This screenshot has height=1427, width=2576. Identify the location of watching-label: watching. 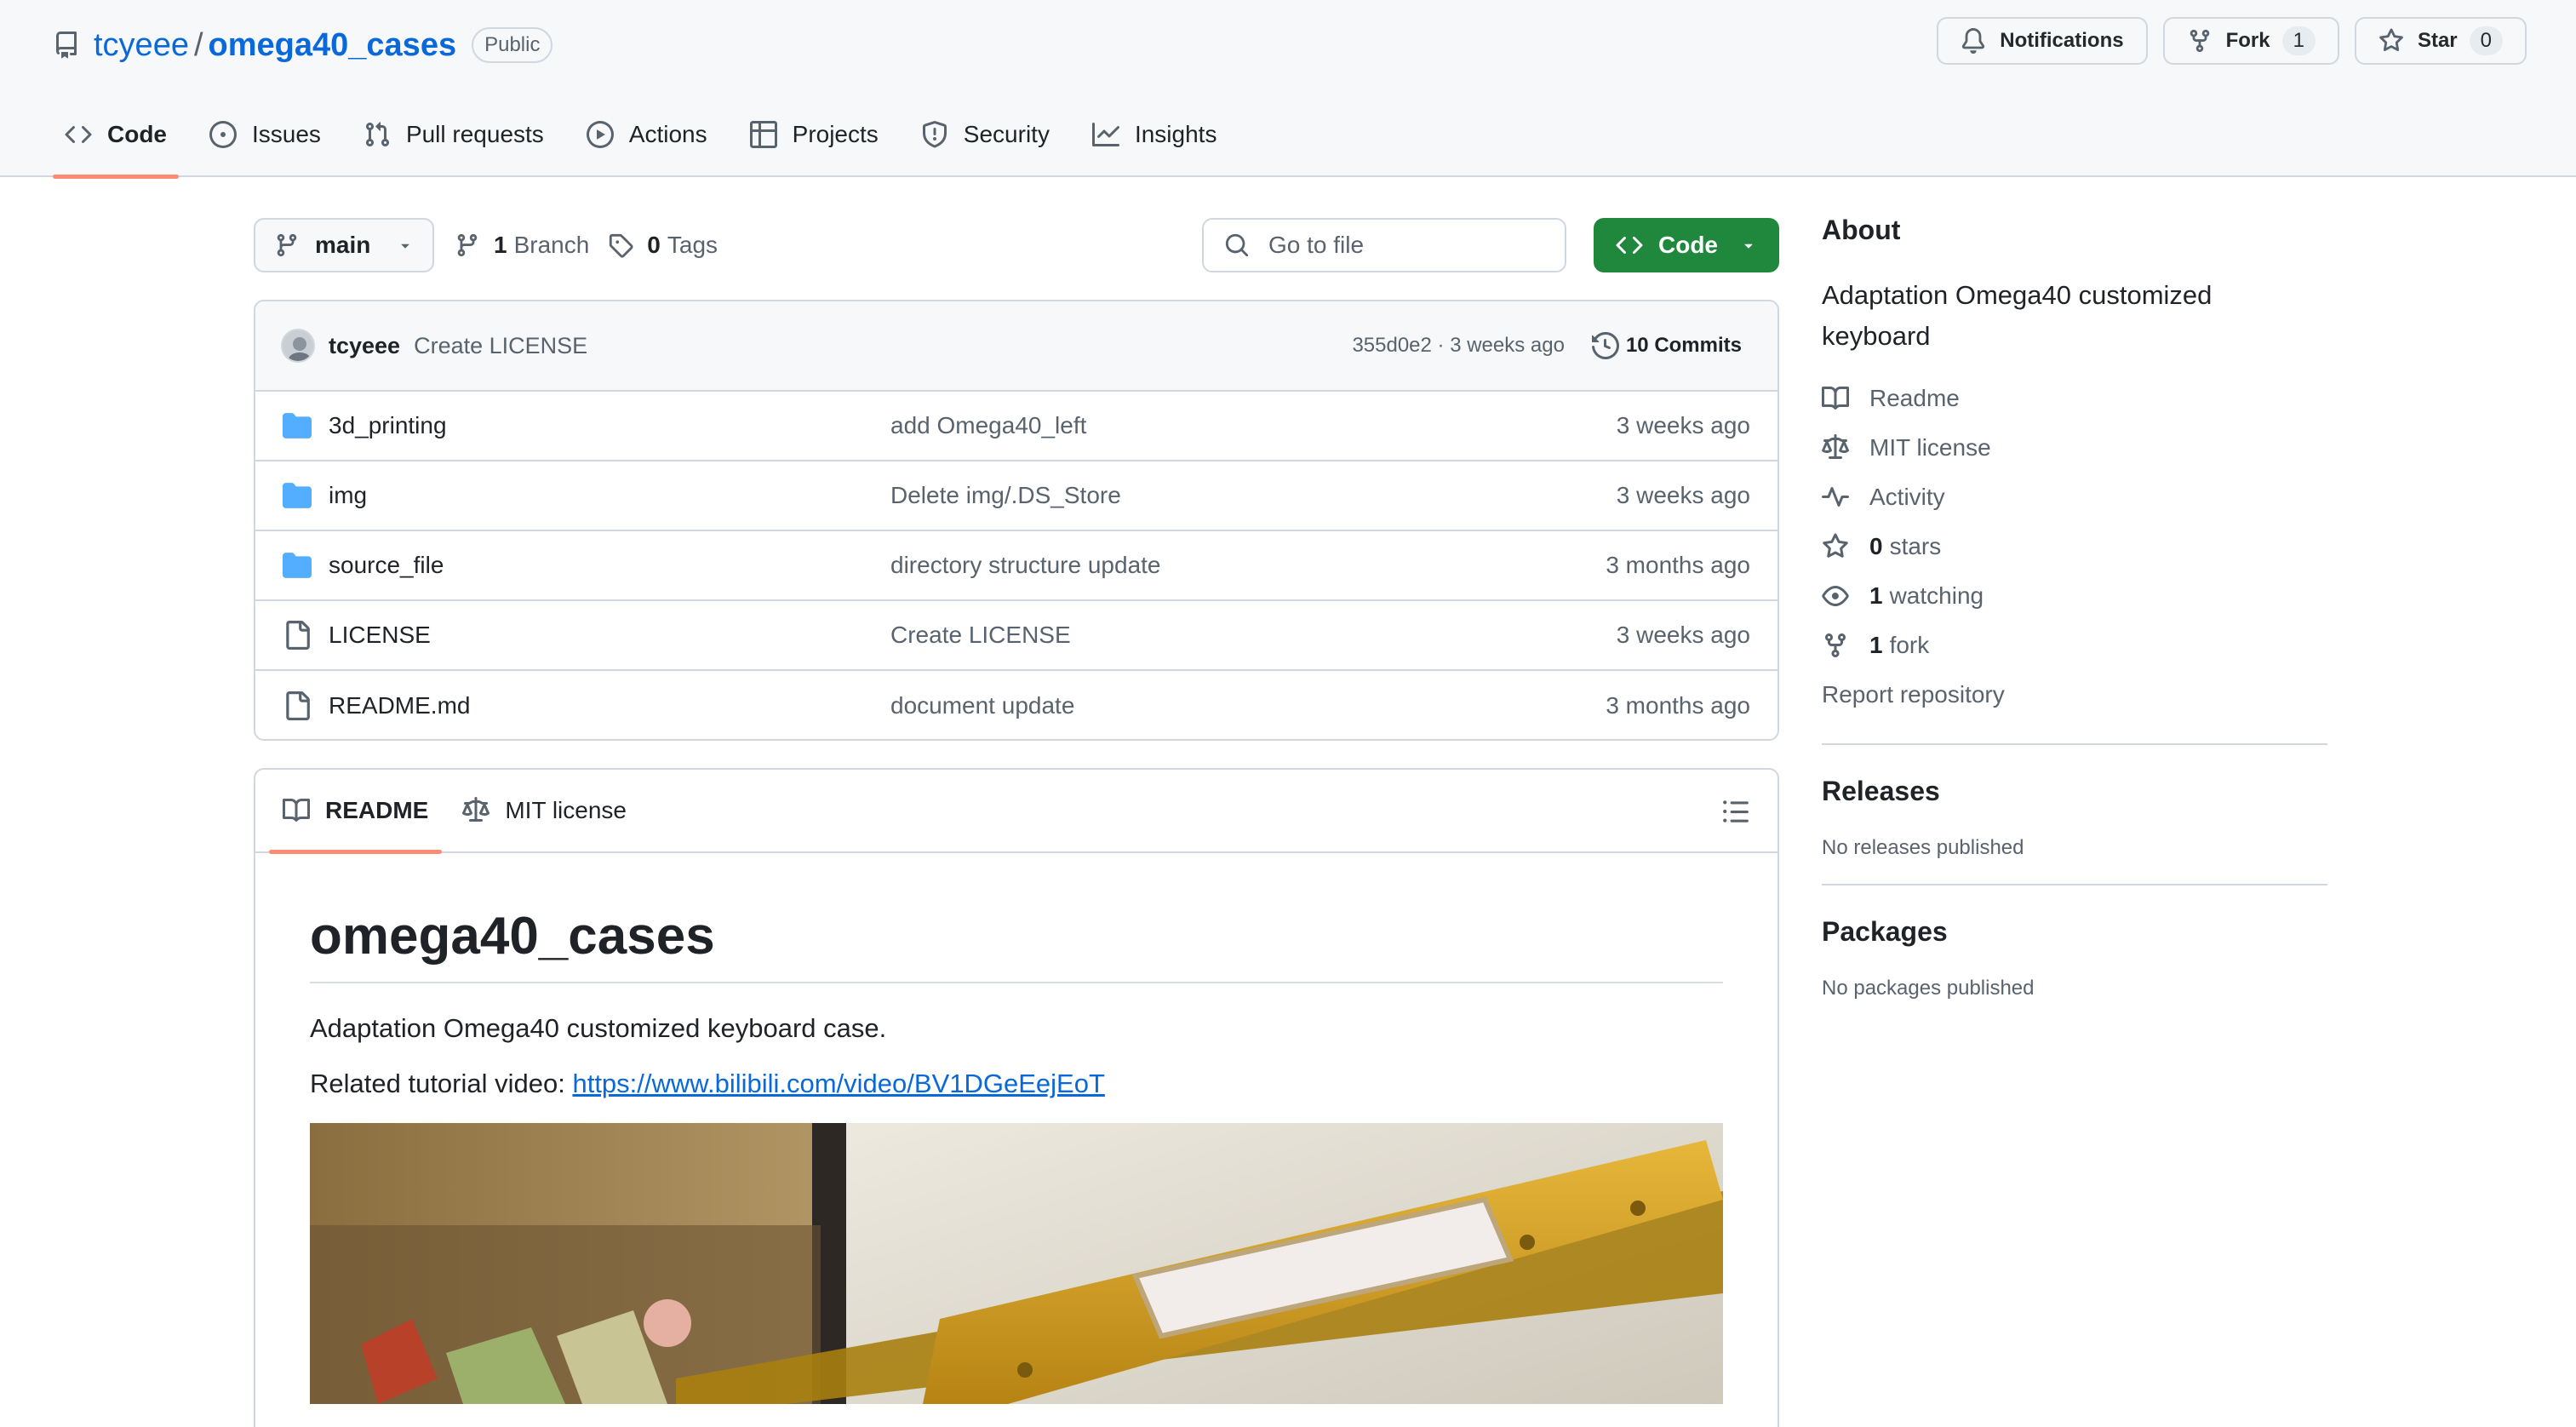
(1937, 596).